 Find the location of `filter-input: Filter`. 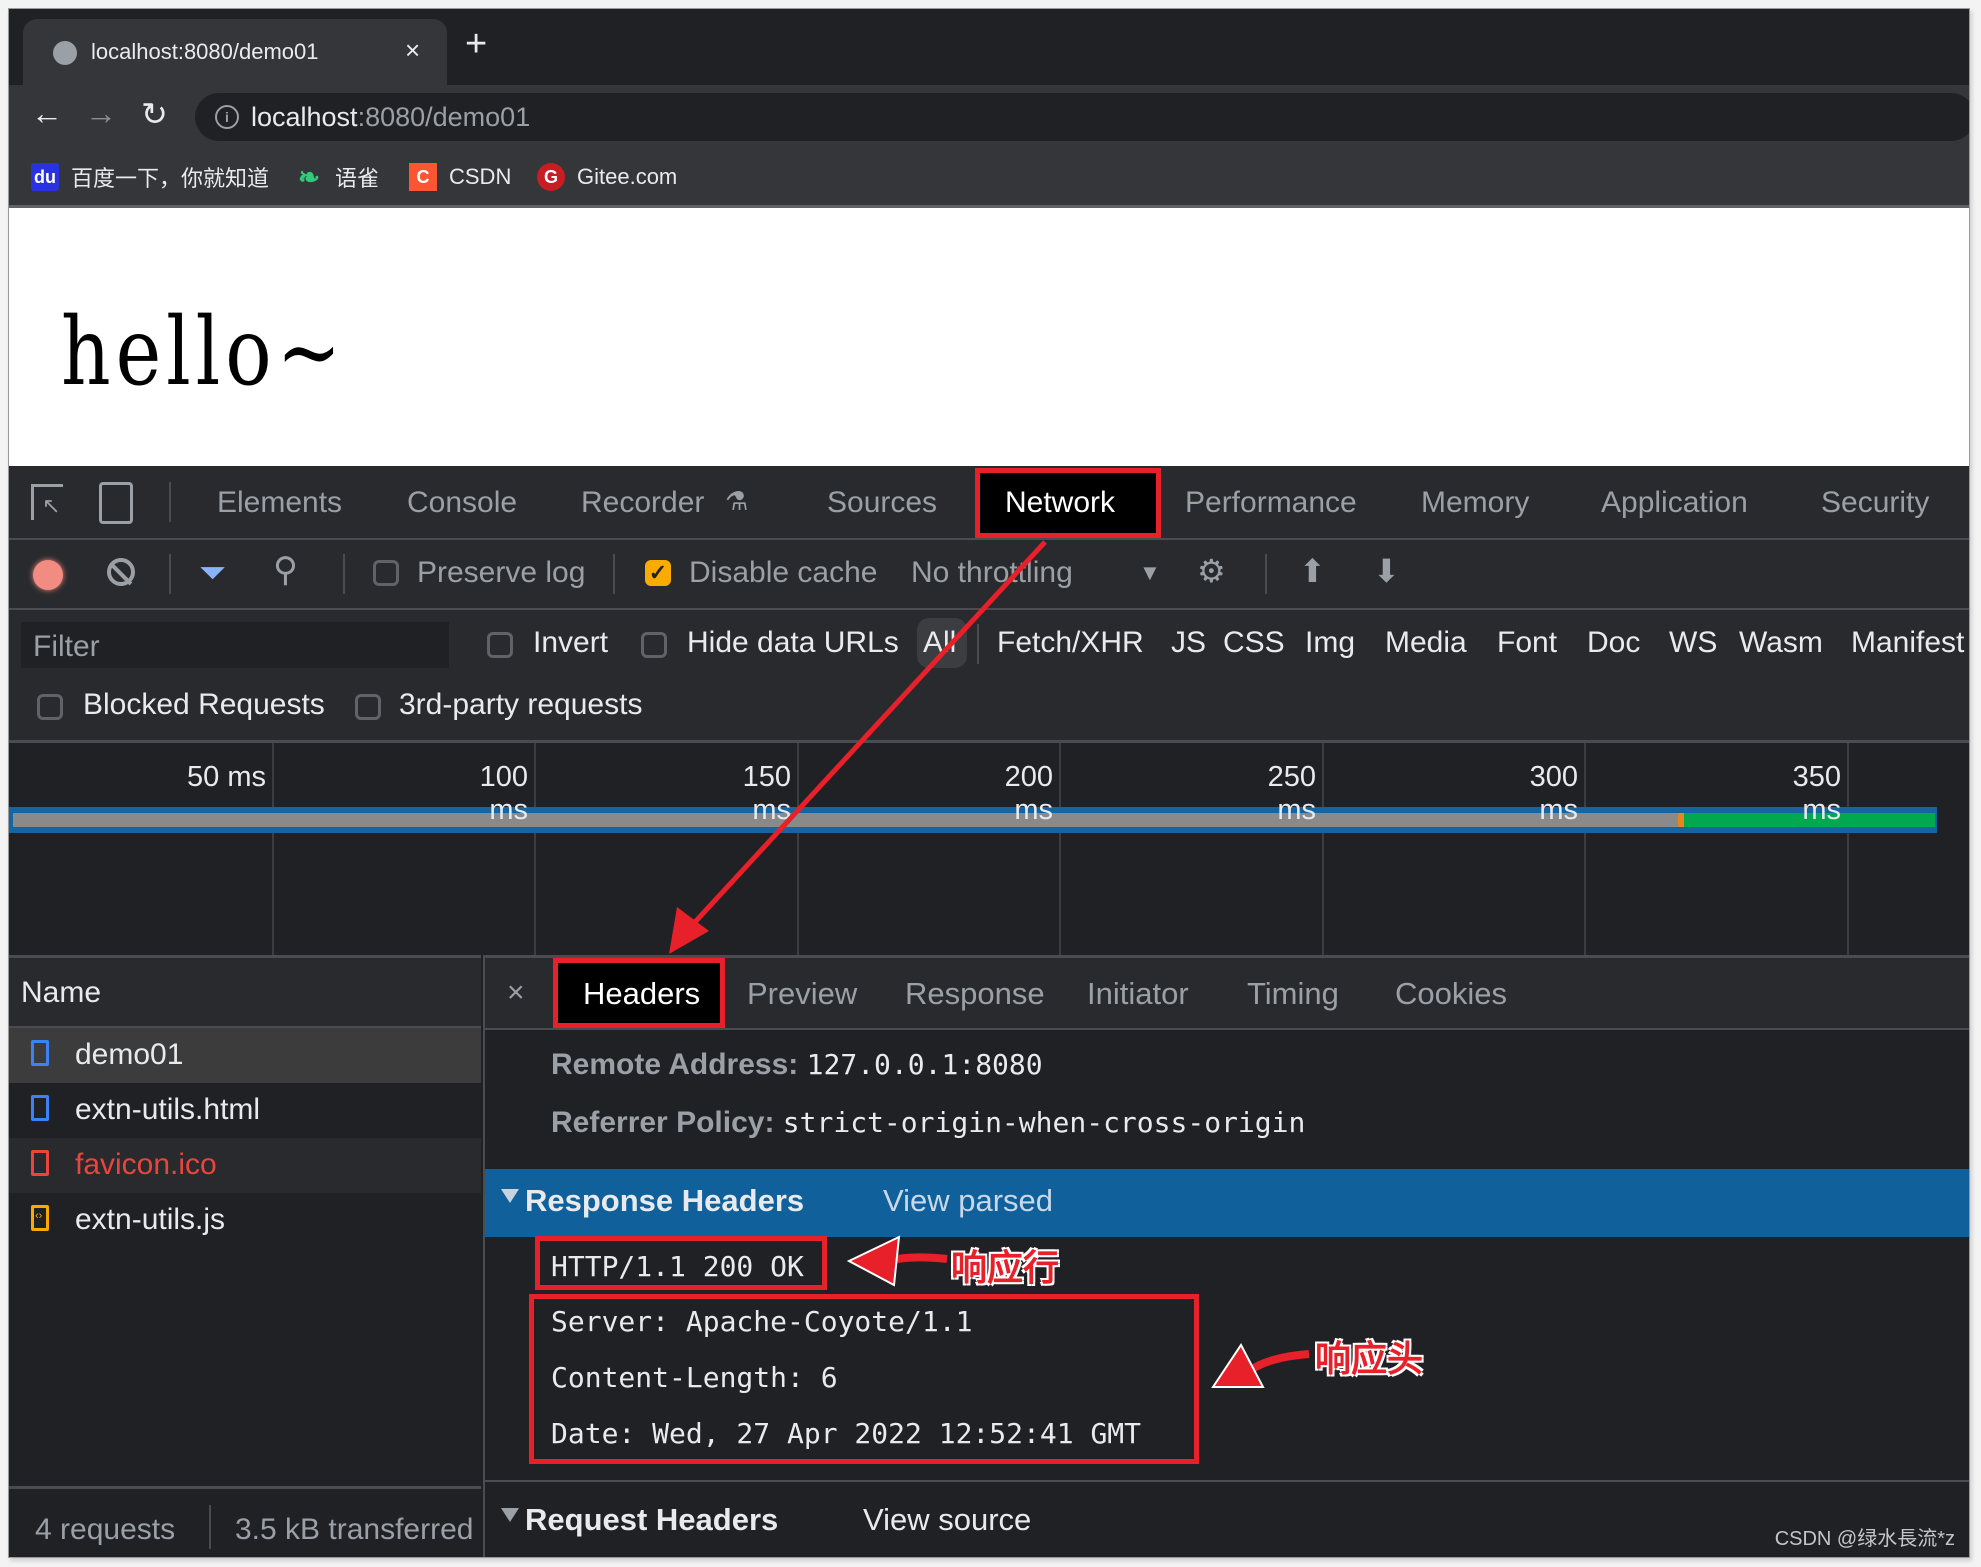

filter-input: Filter is located at coordinates (235, 645).